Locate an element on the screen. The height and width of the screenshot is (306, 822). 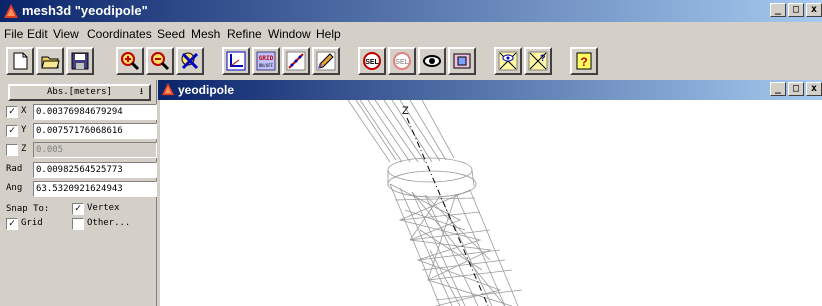
axes-icon is located at coordinates (236, 61).